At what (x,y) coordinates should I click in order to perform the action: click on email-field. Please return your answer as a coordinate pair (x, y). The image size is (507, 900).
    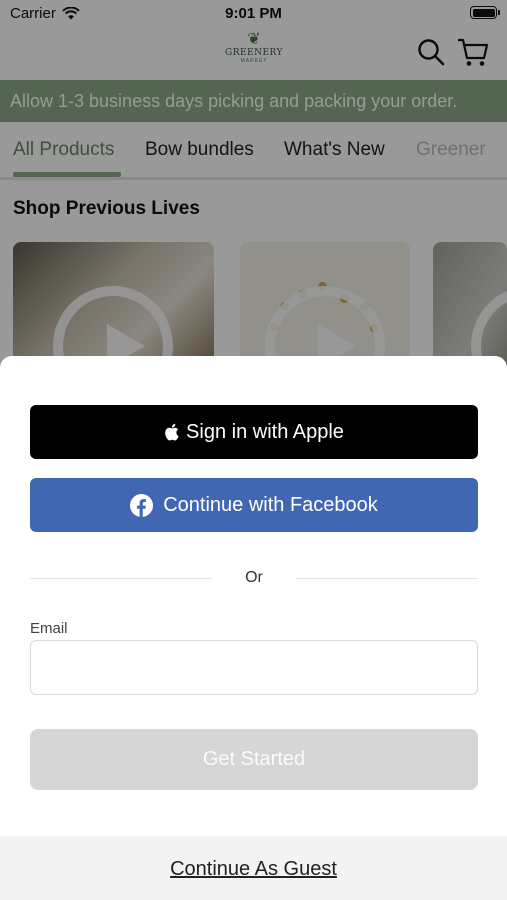
    Looking at the image, I should click on (254, 667).